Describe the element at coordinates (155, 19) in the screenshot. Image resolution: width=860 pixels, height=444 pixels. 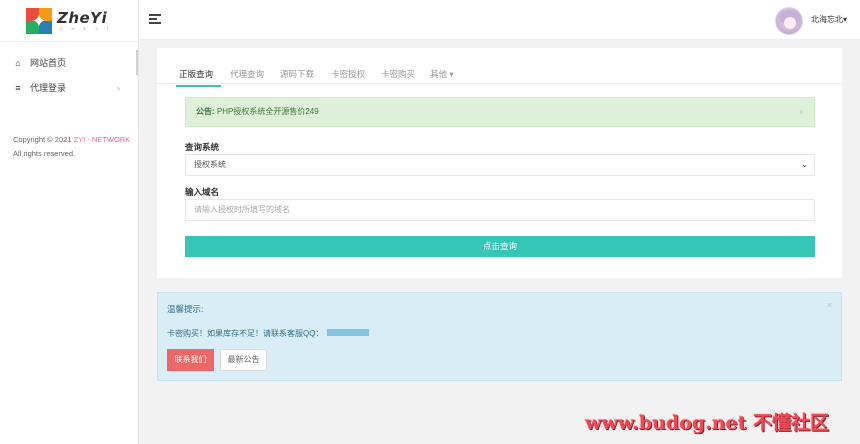
I see `menu-toggle-icon` at that location.